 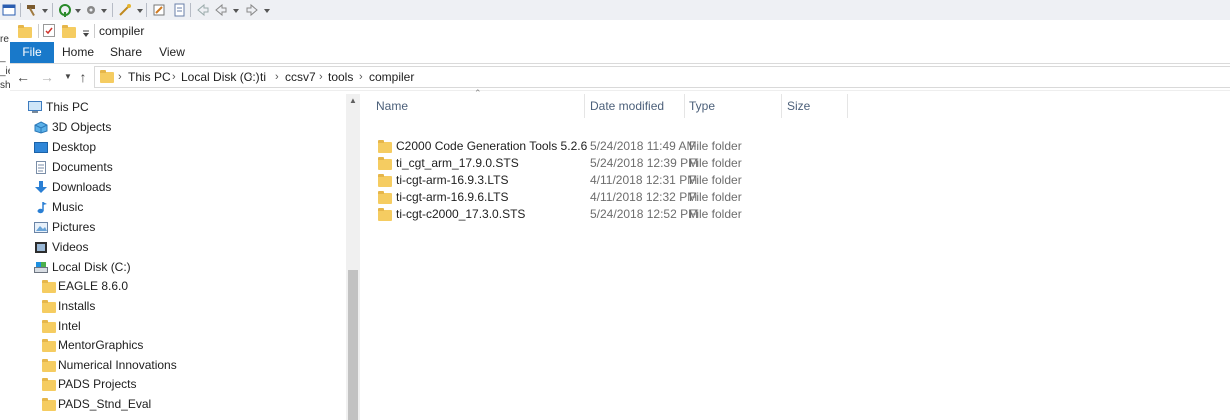 What do you see at coordinates (172, 52) in the screenshot?
I see `tab-view: View` at bounding box center [172, 52].